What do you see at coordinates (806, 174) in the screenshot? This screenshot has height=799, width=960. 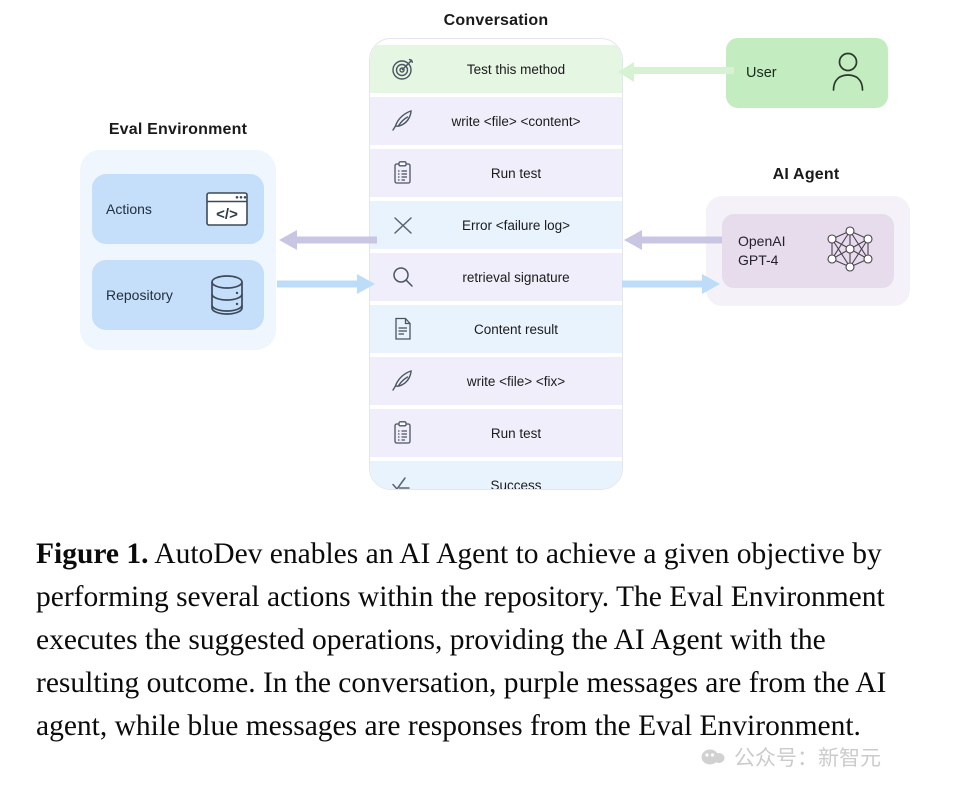 I see `ai-agent-title: AI Agent` at bounding box center [806, 174].